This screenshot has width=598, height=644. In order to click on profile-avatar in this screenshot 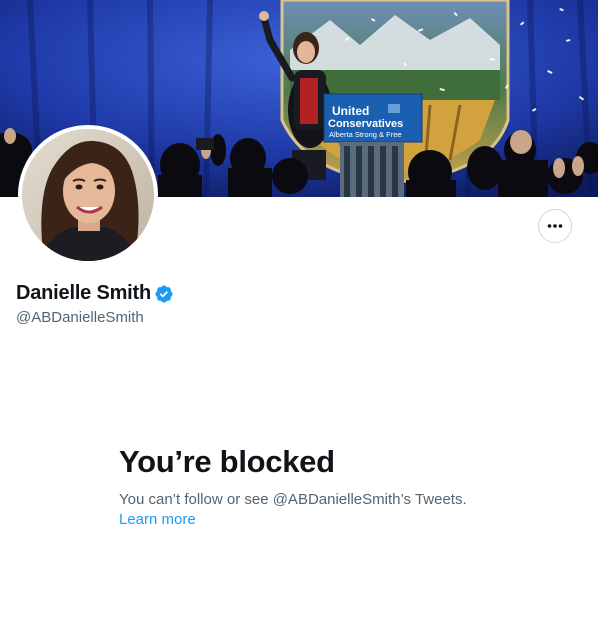, I will do `click(88, 195)`.